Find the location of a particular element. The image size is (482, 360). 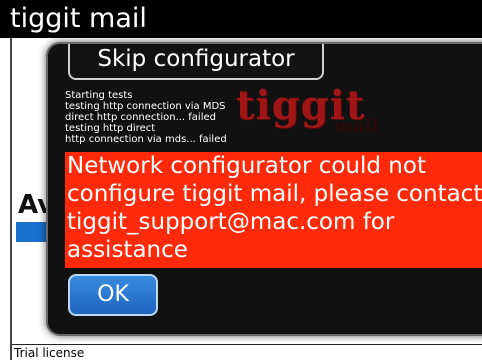

log-line: testing http direct is located at coordinates (110, 128).